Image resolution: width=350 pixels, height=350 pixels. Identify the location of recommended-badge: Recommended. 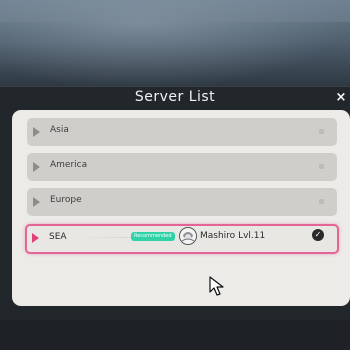
(153, 236).